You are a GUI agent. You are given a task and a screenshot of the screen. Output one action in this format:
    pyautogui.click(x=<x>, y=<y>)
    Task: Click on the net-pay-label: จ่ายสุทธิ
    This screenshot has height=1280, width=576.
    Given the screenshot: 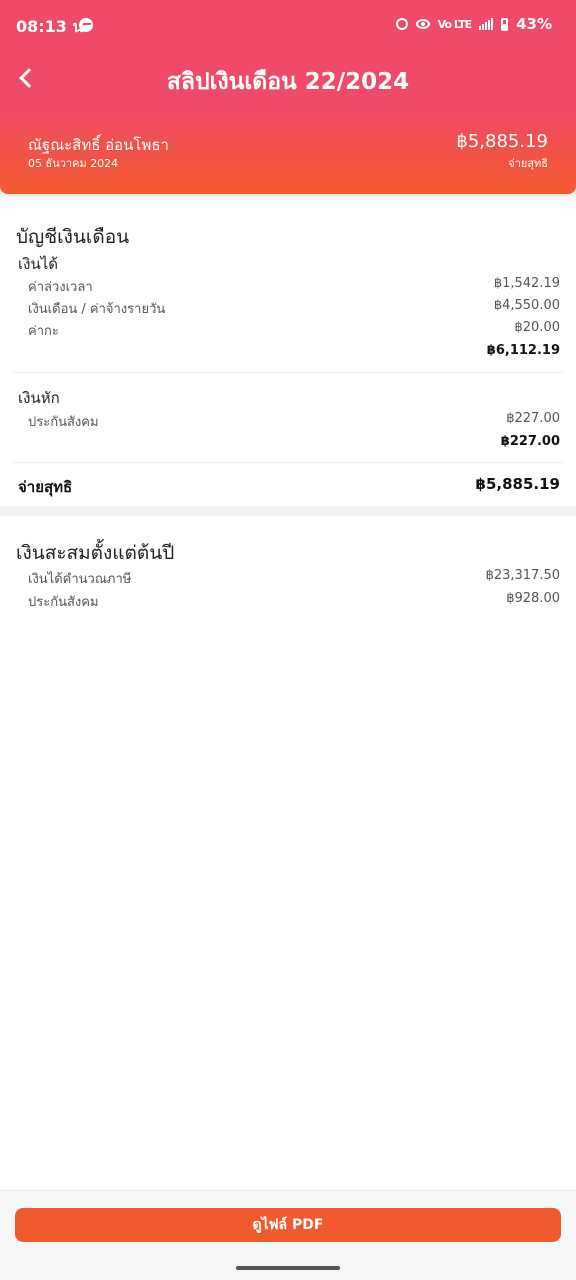 What is the action you would take?
    pyautogui.click(x=45, y=487)
    